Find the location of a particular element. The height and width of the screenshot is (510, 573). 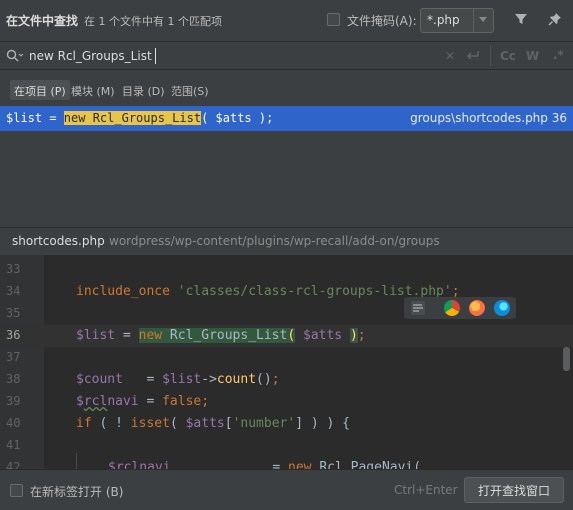

code-line: 40 if ( ! isset( $atts['number'] ) ) { is located at coordinates (286, 424).